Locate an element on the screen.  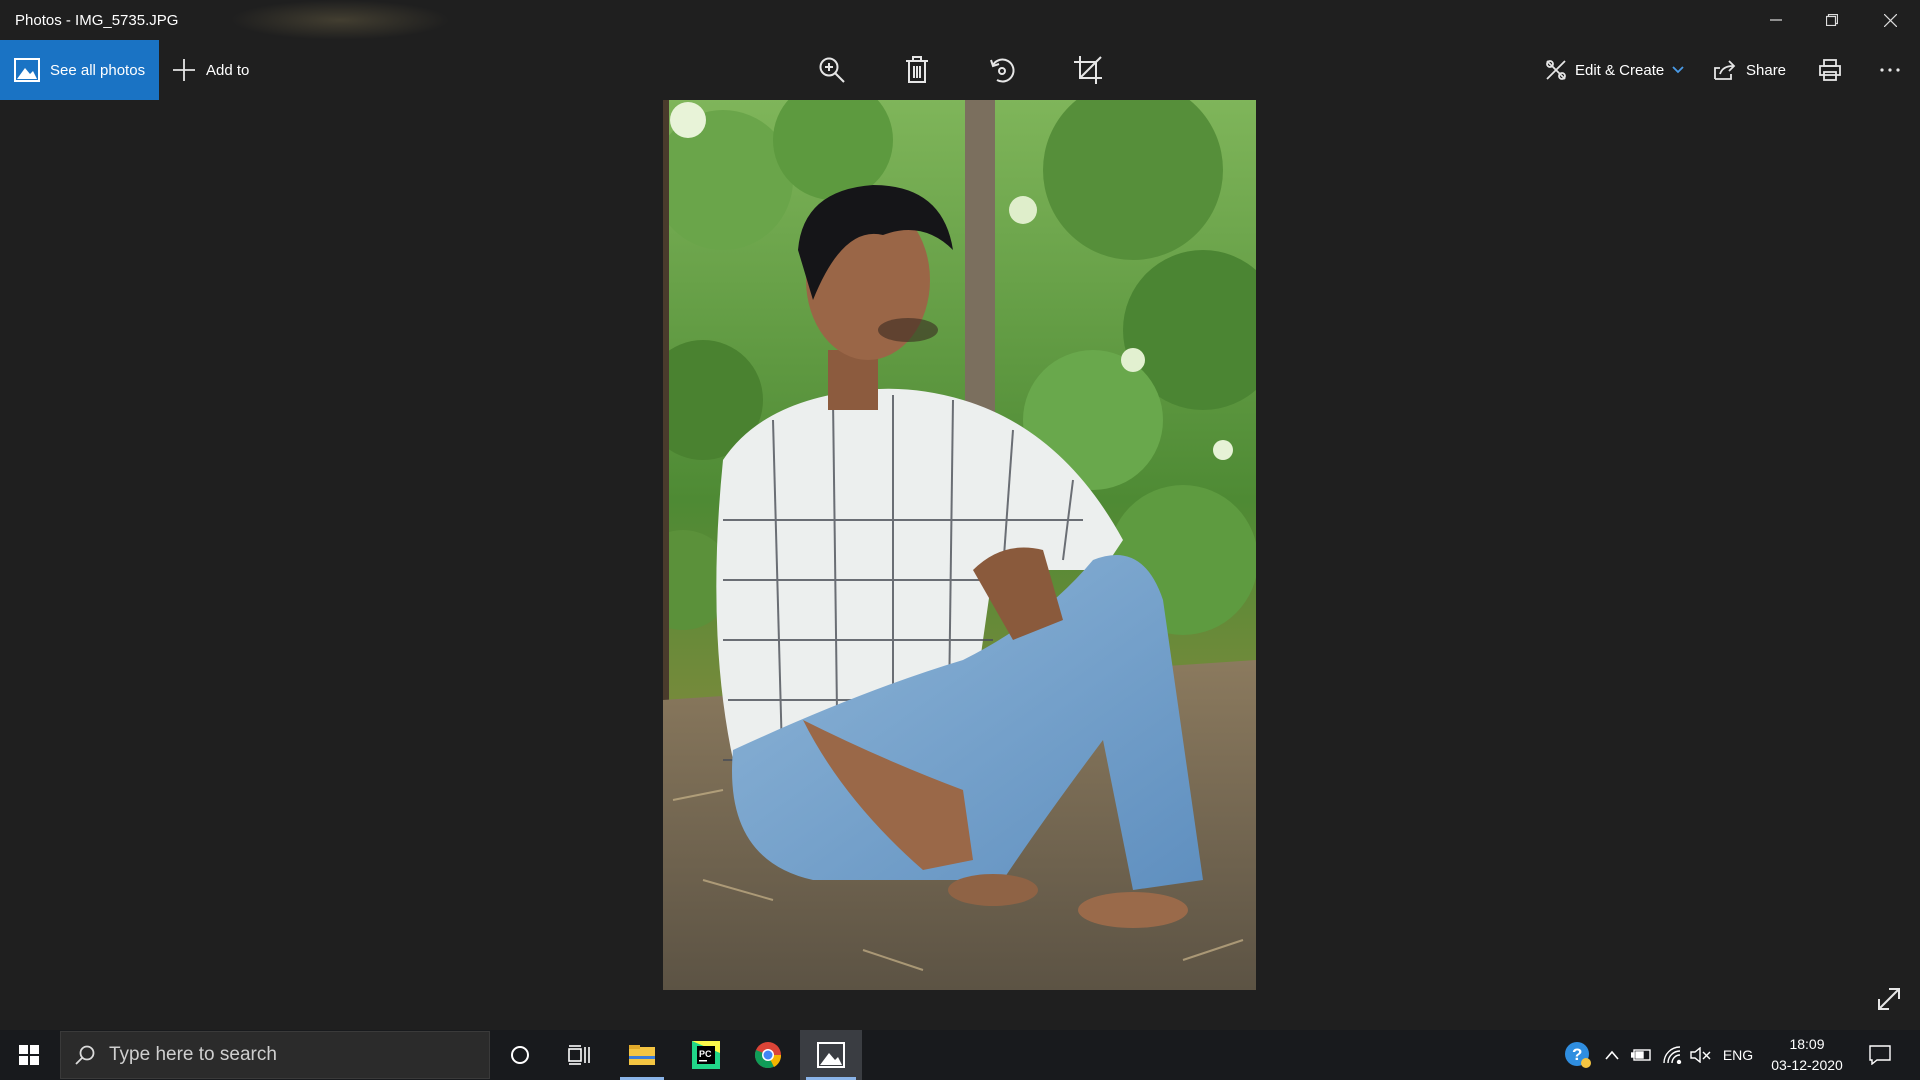
taskbar-photos is located at coordinates (831, 1055).